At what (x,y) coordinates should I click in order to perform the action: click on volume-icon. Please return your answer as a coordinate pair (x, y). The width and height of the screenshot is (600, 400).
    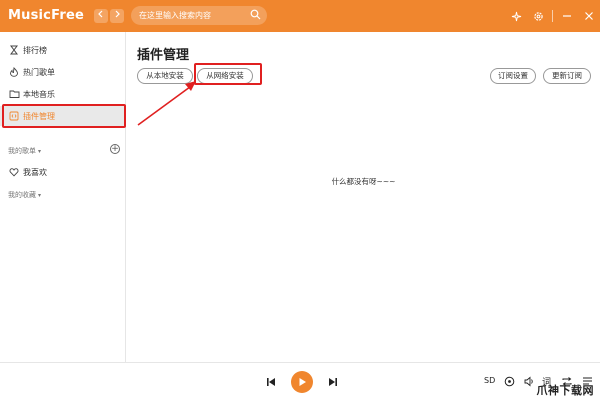
    Looking at the image, I should click on (528, 381).